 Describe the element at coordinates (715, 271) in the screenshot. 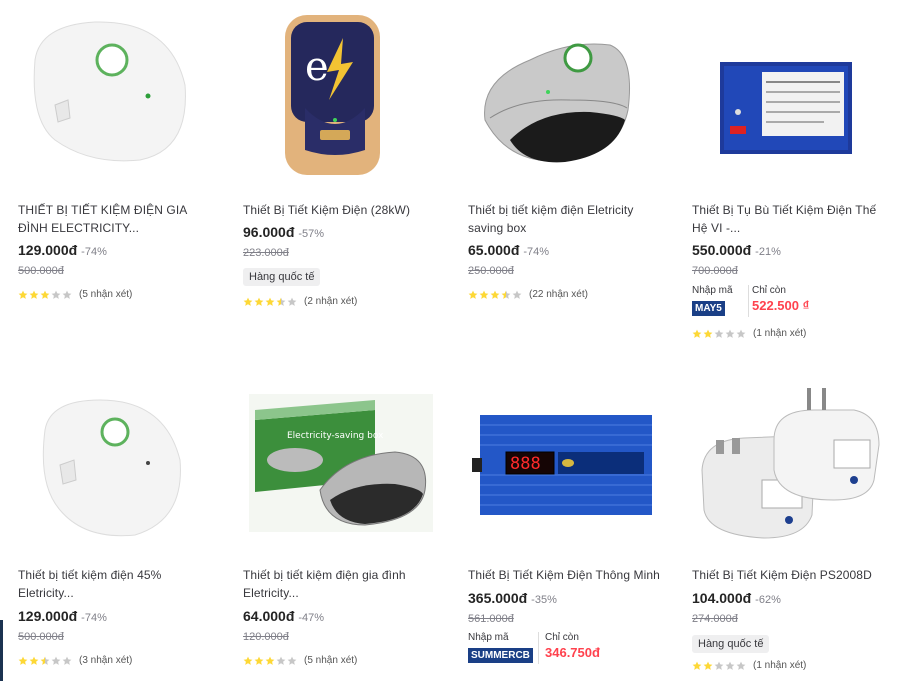

I see `original-price: 700.000đ` at that location.